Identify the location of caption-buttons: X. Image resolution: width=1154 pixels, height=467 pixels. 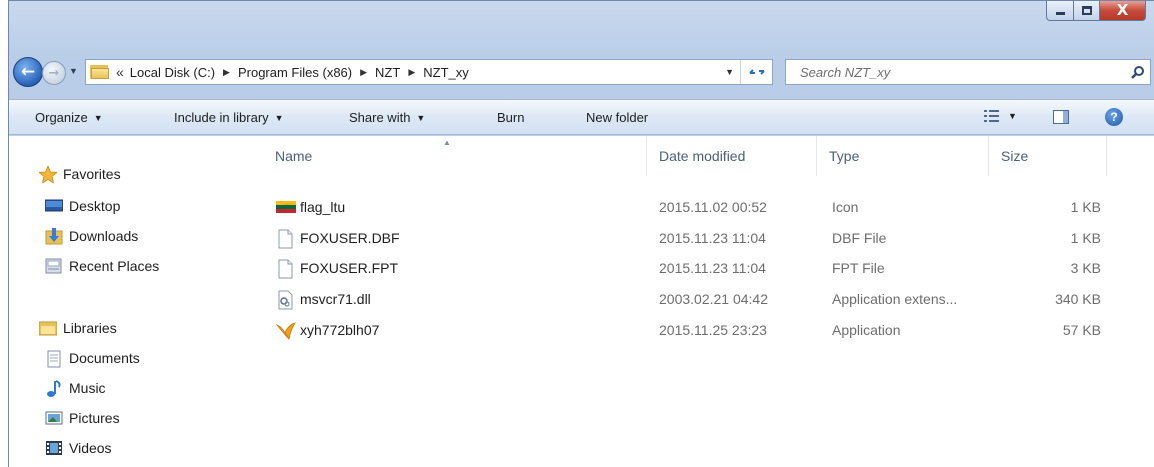
(1096, 12).